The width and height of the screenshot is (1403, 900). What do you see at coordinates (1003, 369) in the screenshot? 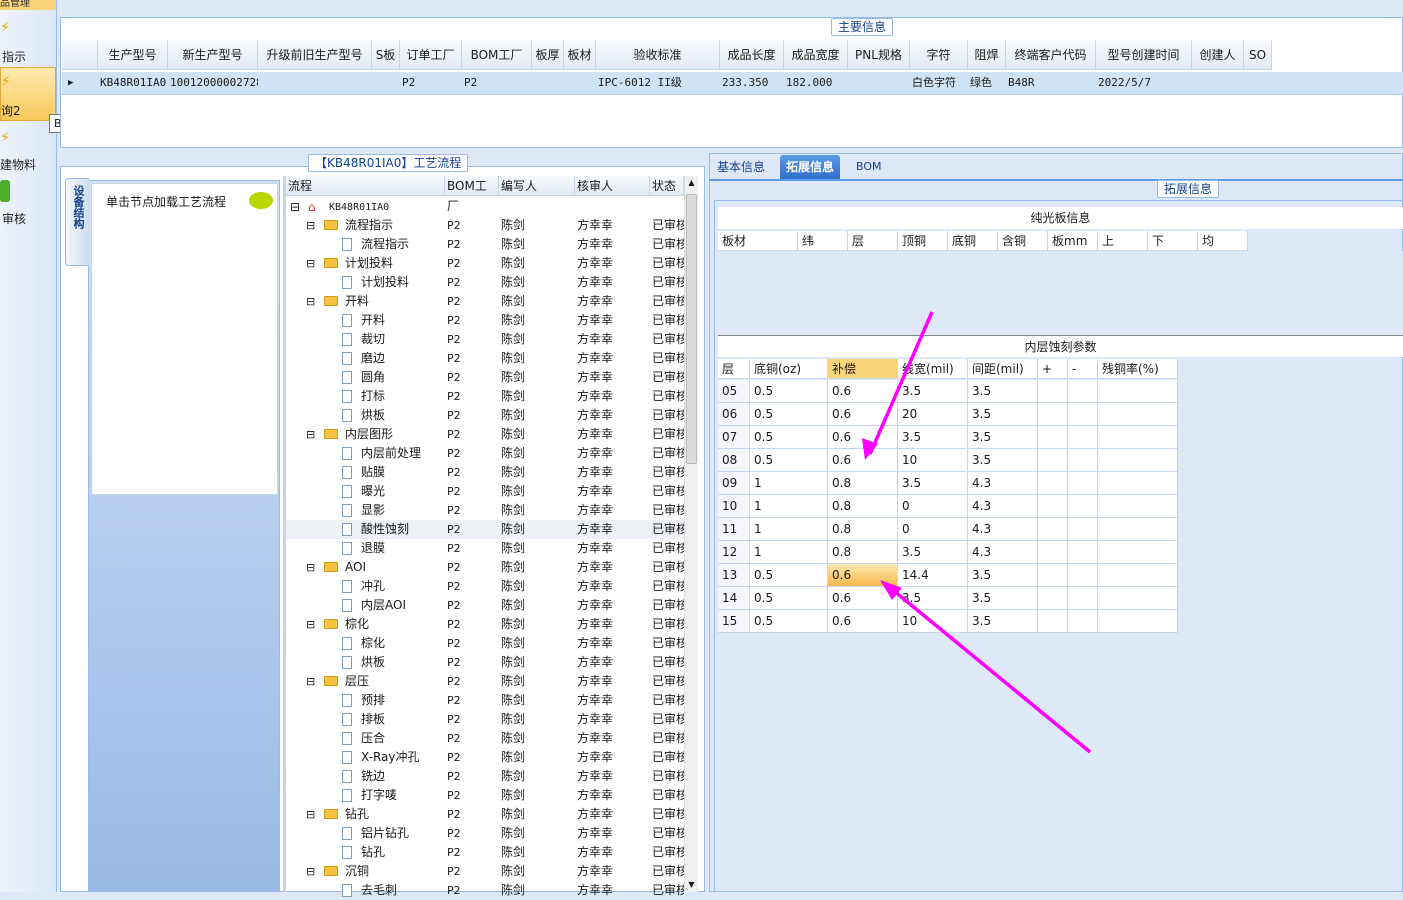
I see `etch-column-header: 间距(mil)` at bounding box center [1003, 369].